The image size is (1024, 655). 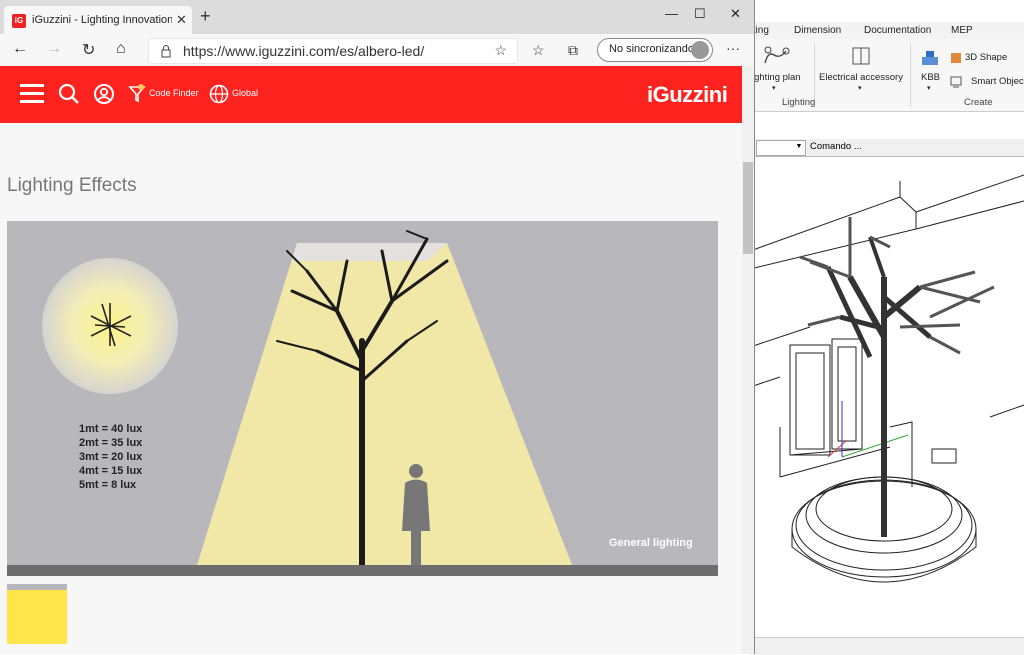 I want to click on lux-line: 4mt = 15 lux, so click(x=111, y=471).